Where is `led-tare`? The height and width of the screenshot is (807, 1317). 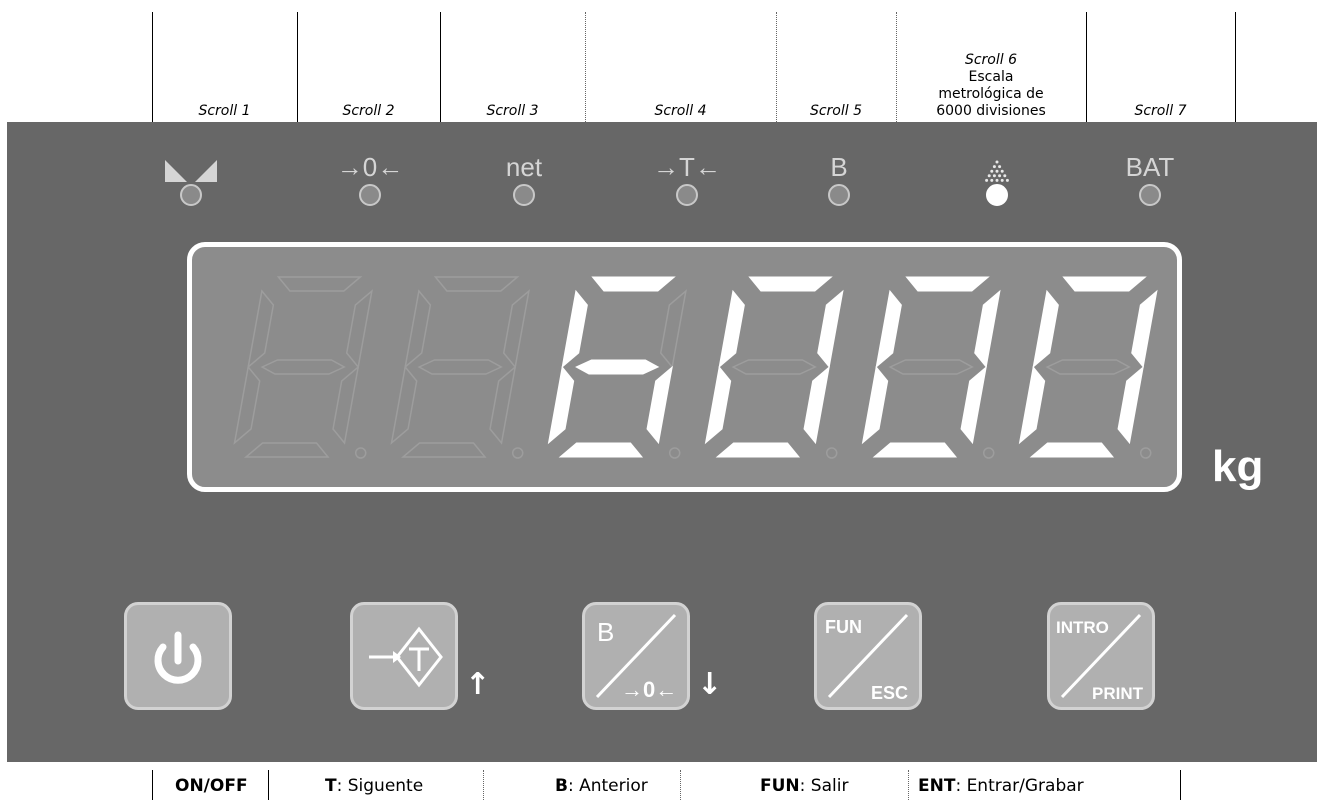 led-tare is located at coordinates (687, 195).